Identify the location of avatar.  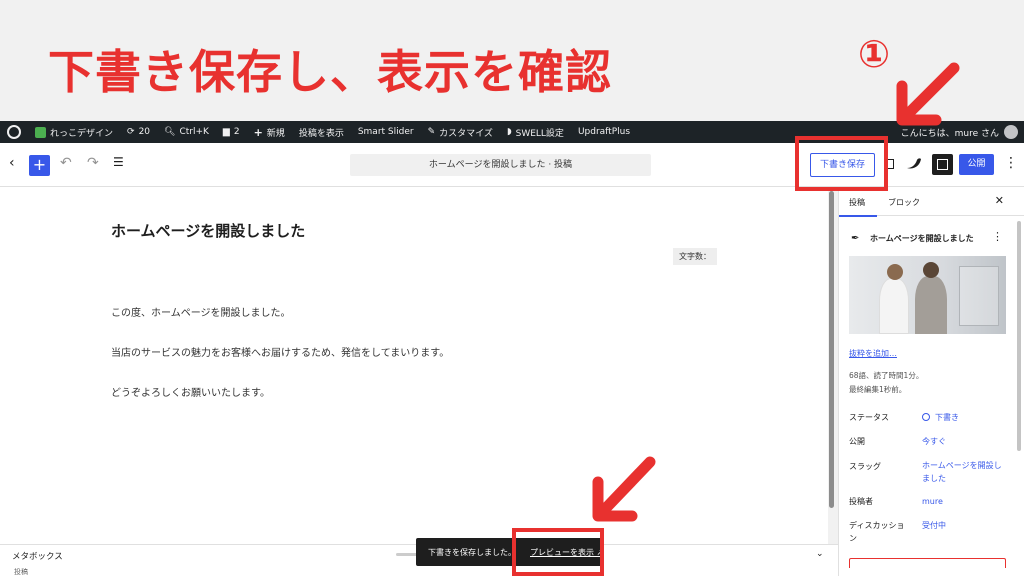
(1011, 132).